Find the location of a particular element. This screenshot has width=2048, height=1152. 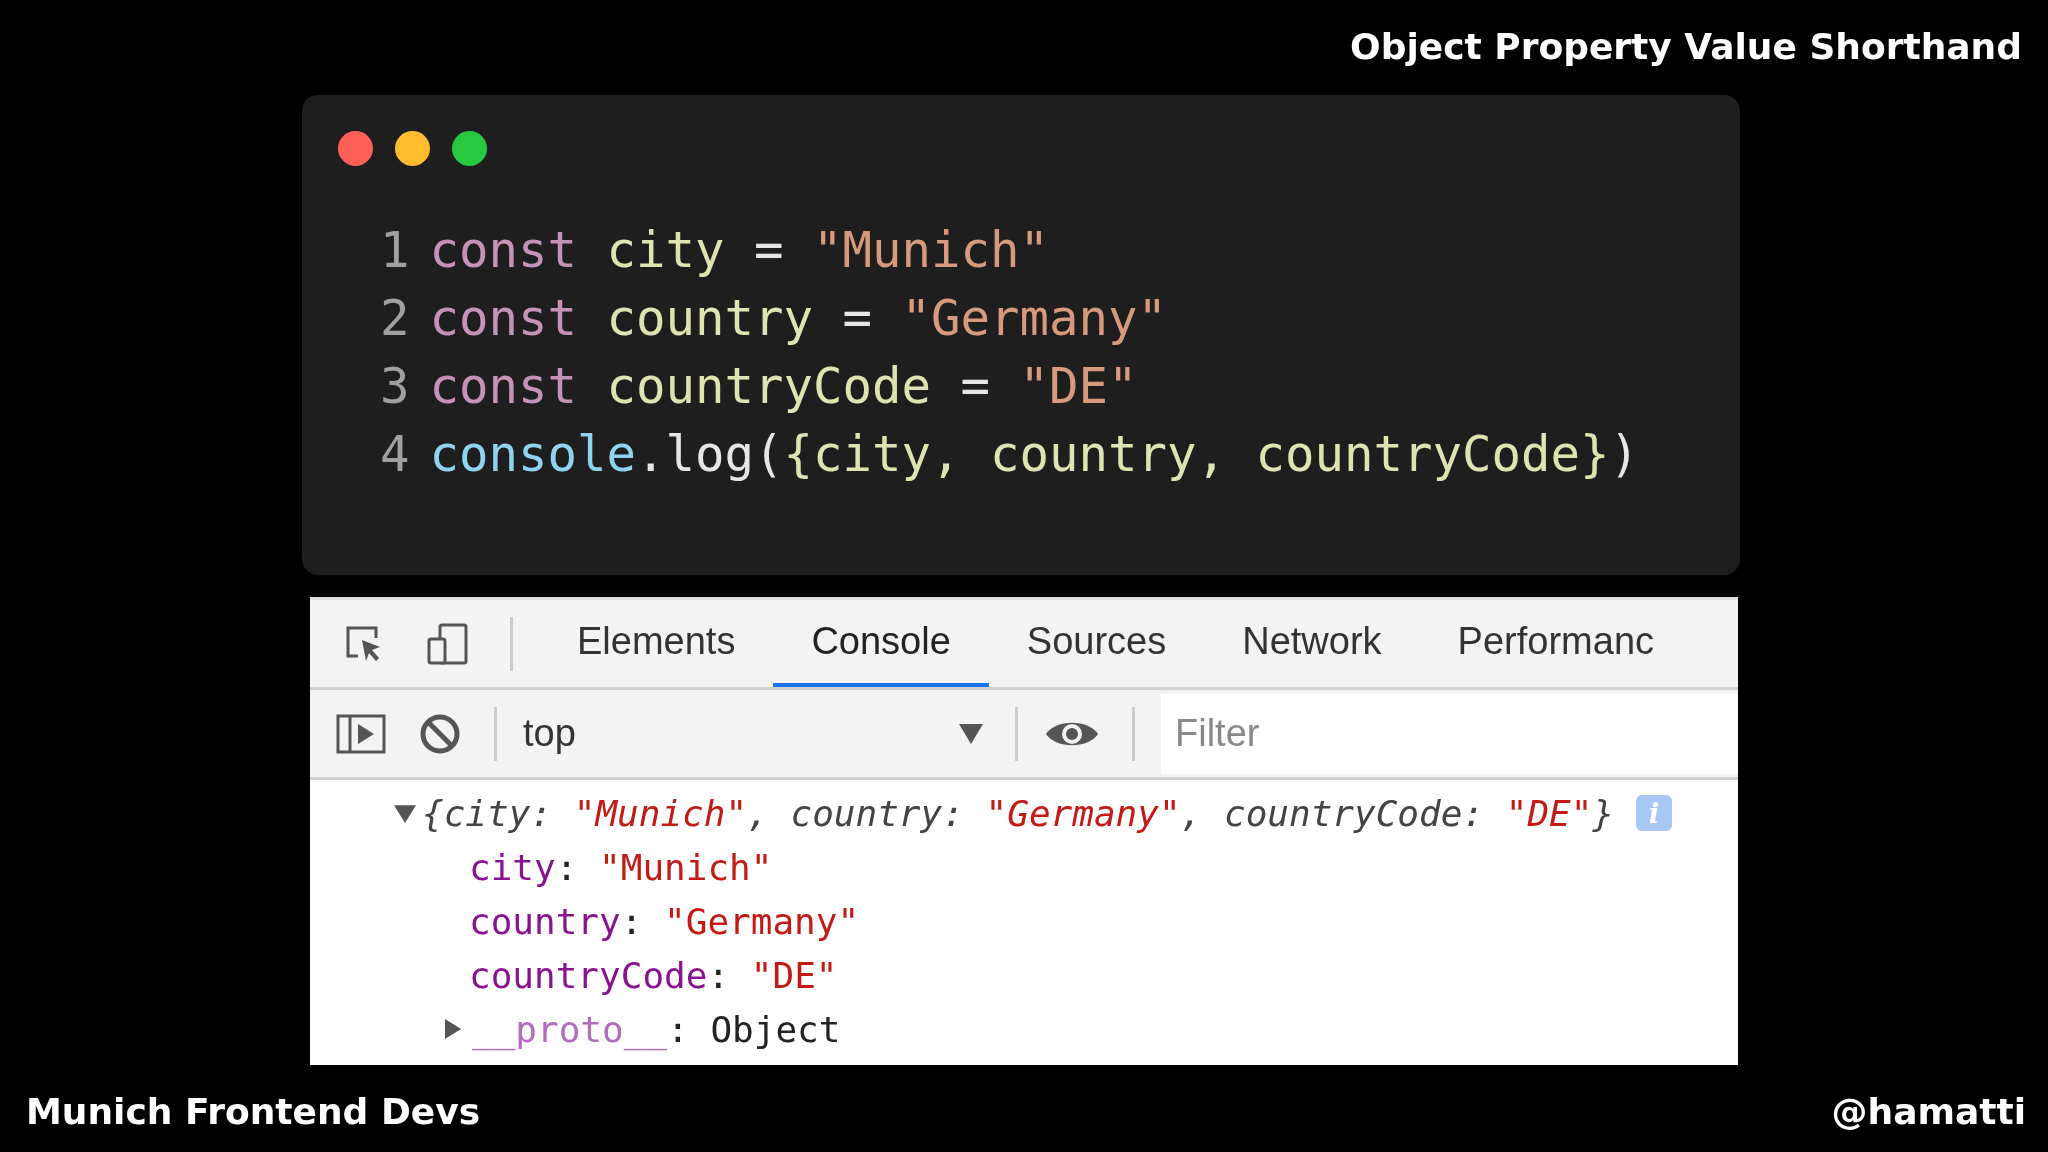

devtools-tab: Sources is located at coordinates (1096, 643).